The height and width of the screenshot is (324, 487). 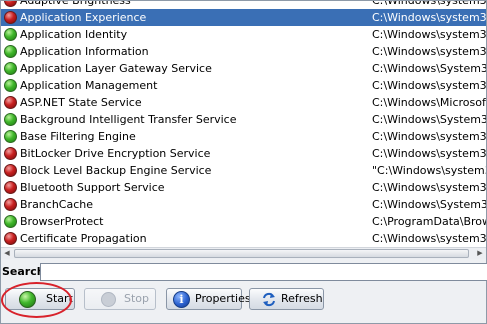 What do you see at coordinates (108, 299) in the screenshot?
I see `gray-circle-icon` at bounding box center [108, 299].